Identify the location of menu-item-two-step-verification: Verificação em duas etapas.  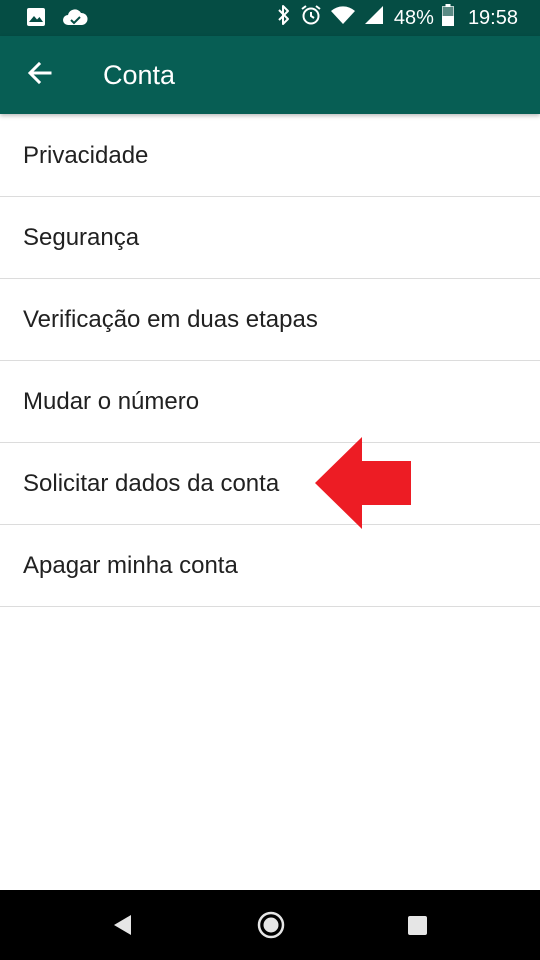
(270, 320).